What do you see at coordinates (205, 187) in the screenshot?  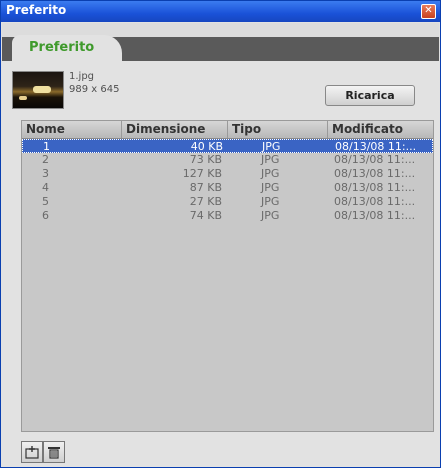 I see `cell-size: 87 KB` at bounding box center [205, 187].